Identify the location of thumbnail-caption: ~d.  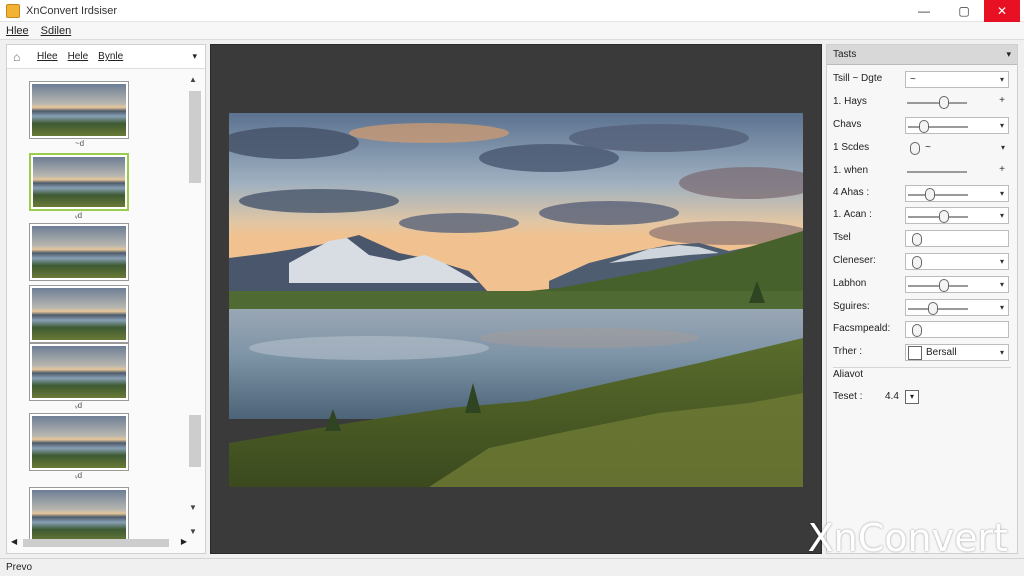
(80, 143).